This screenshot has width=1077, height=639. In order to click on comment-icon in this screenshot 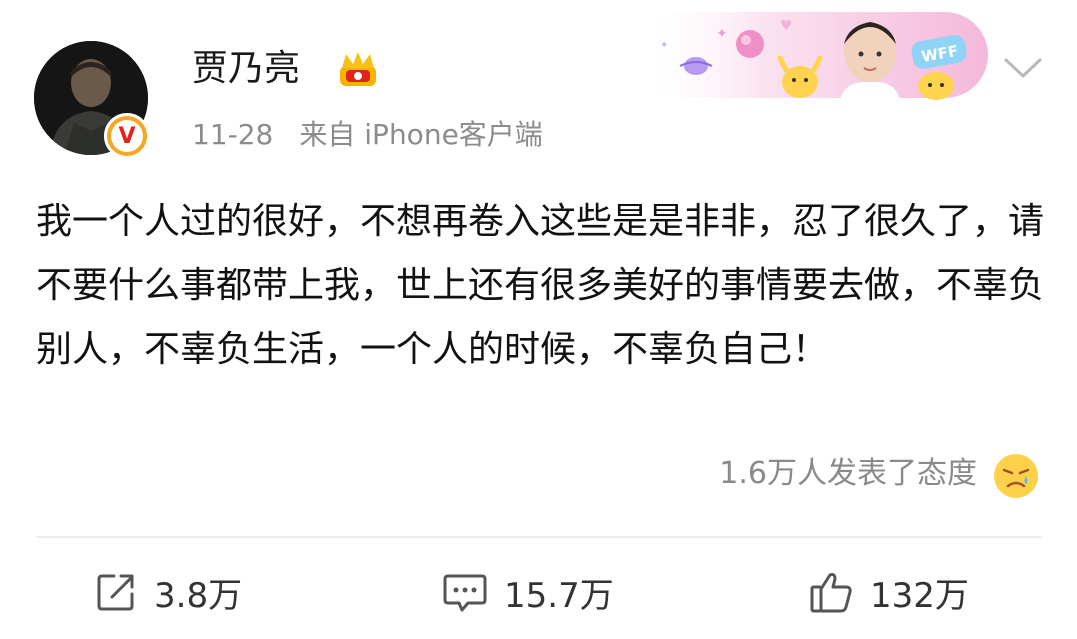, I will do `click(465, 593)`.